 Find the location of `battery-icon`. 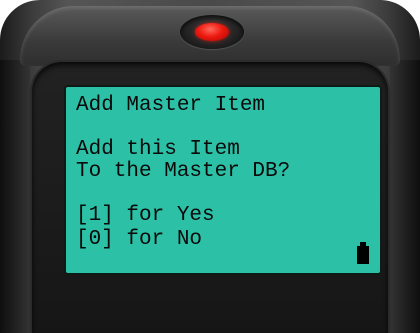

battery-icon is located at coordinates (363, 253).